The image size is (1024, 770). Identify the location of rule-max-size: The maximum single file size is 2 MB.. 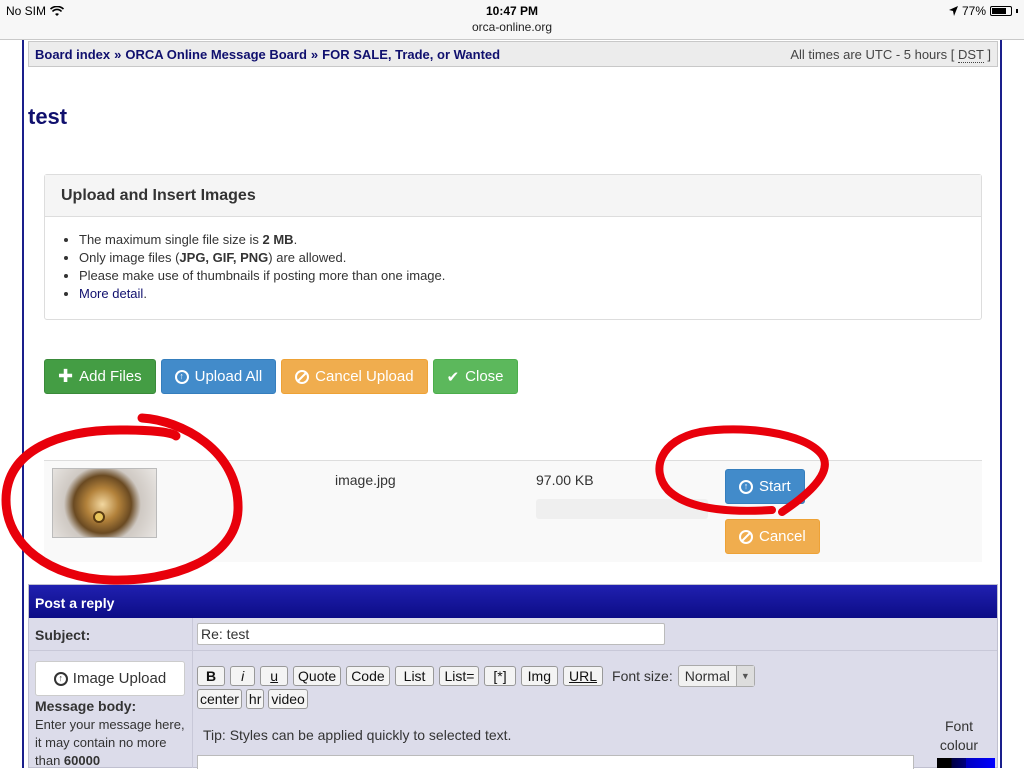
(522, 240).